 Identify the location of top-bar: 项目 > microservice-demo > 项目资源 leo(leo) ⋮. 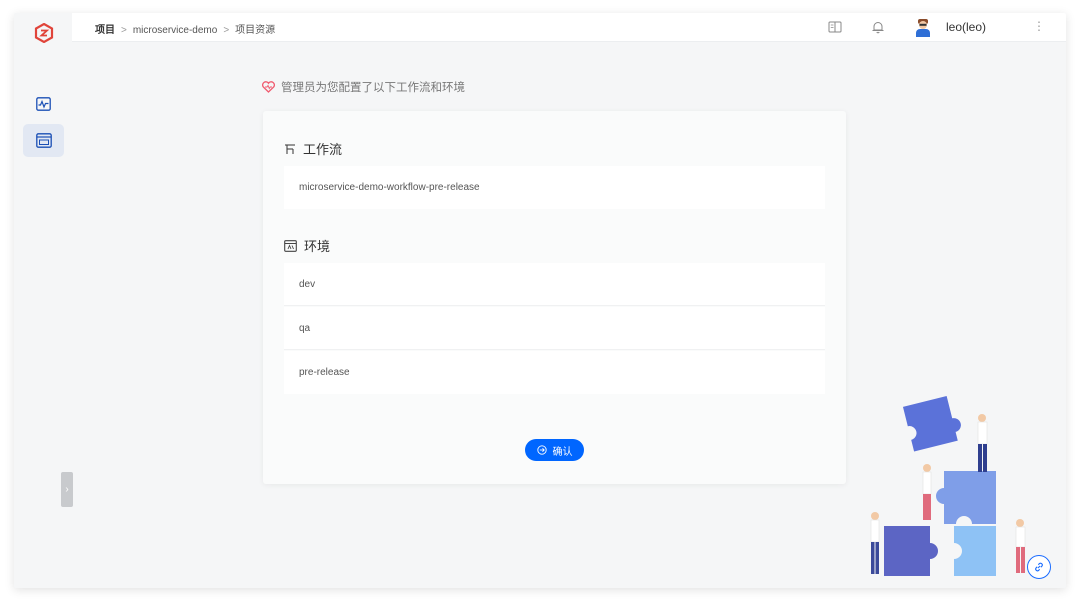
(569, 27).